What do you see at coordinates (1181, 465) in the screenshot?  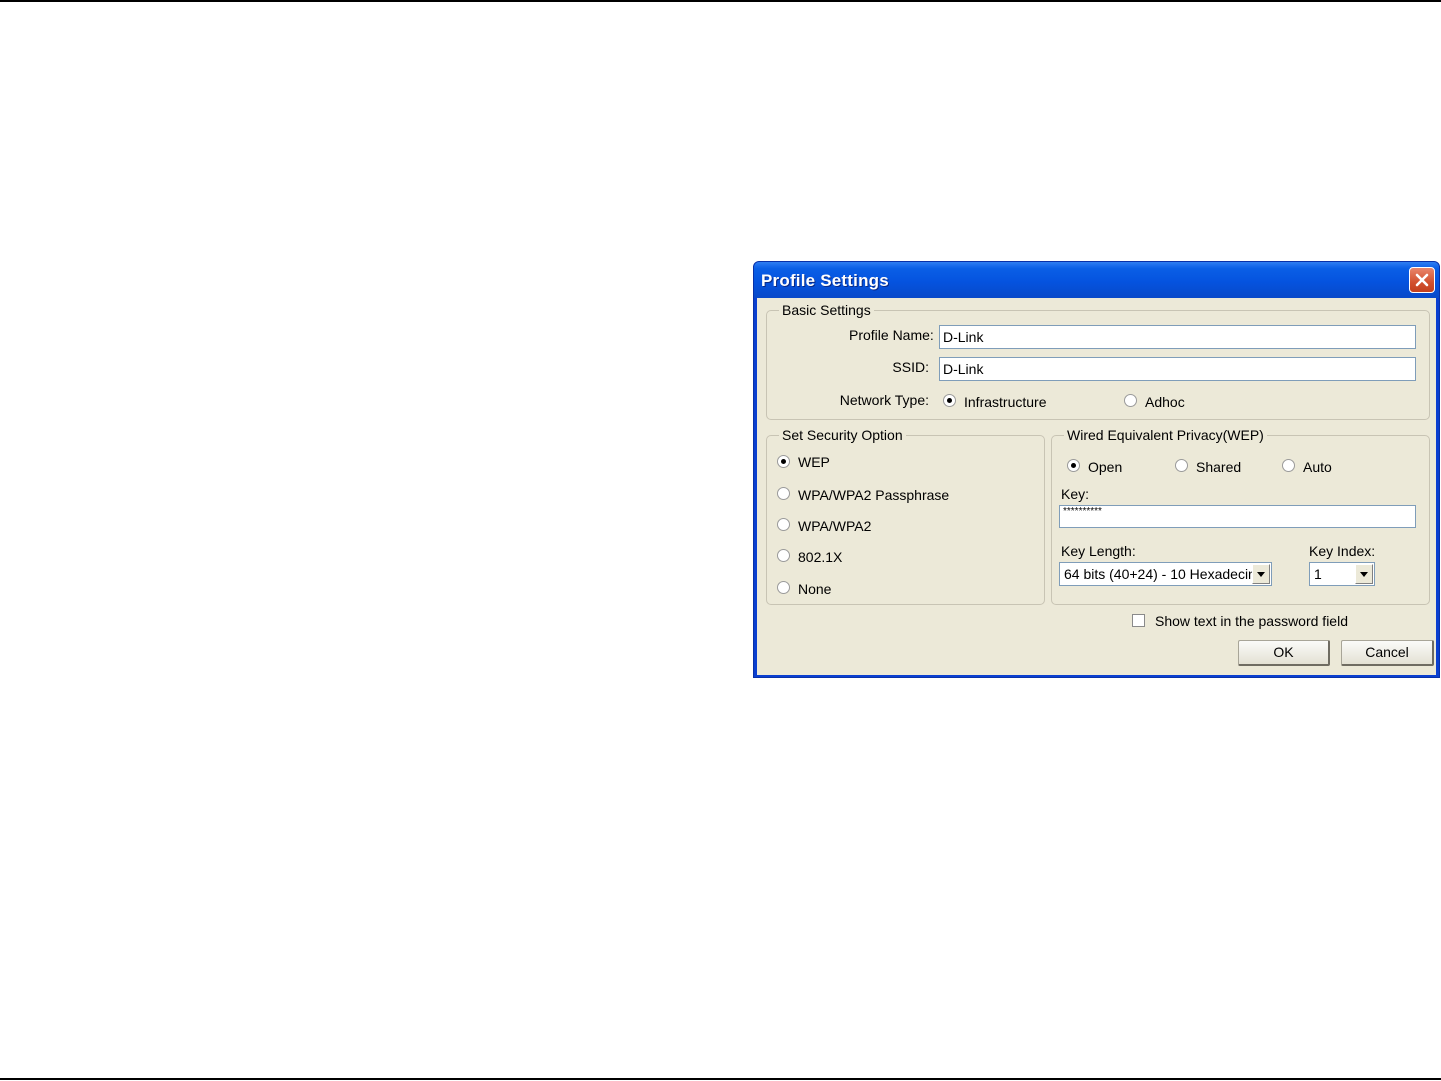 I see `wep-shared-radio` at bounding box center [1181, 465].